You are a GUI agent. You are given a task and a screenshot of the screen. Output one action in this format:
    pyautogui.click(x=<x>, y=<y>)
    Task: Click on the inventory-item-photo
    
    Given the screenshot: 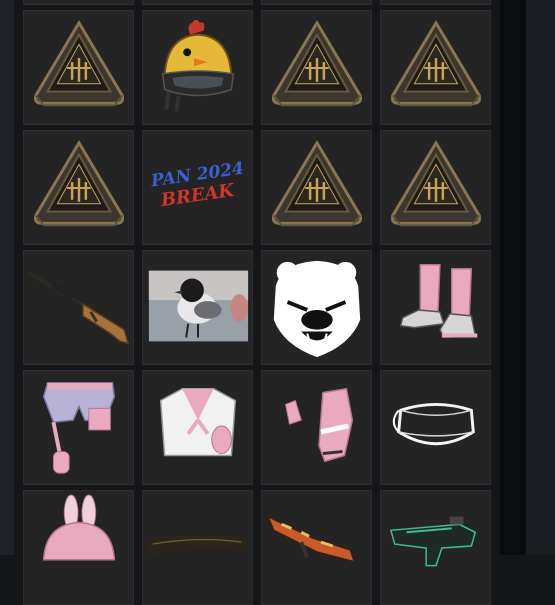 What is the action you would take?
    pyautogui.click(x=197, y=307)
    